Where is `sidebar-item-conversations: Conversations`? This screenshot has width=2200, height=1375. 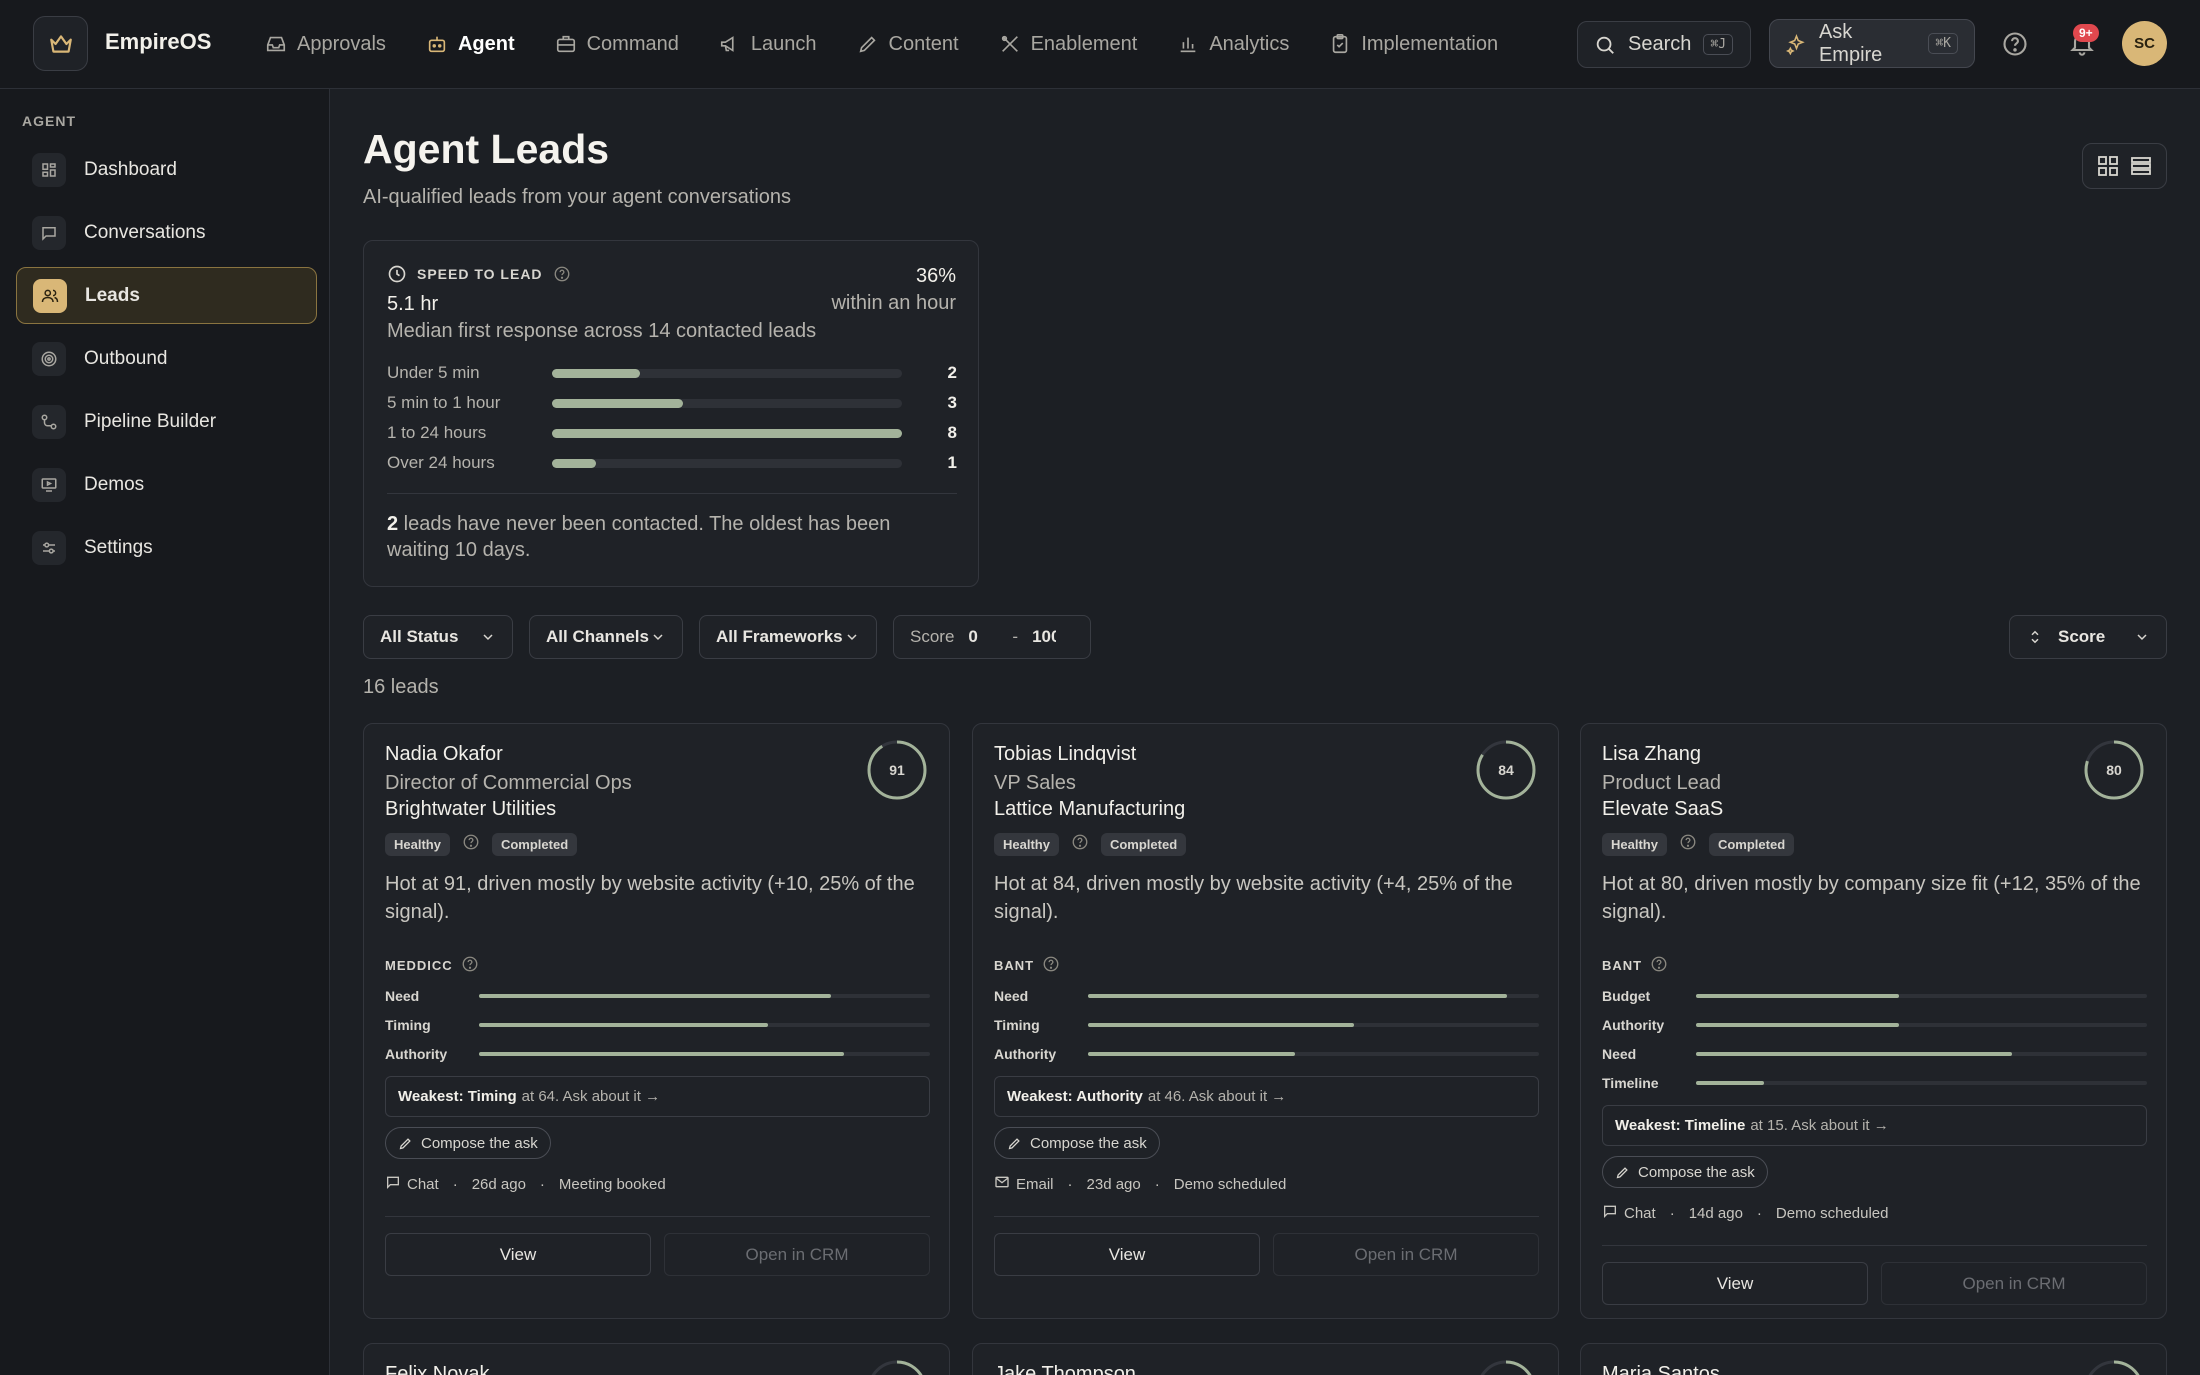 sidebar-item-conversations: Conversations is located at coordinates (166, 232).